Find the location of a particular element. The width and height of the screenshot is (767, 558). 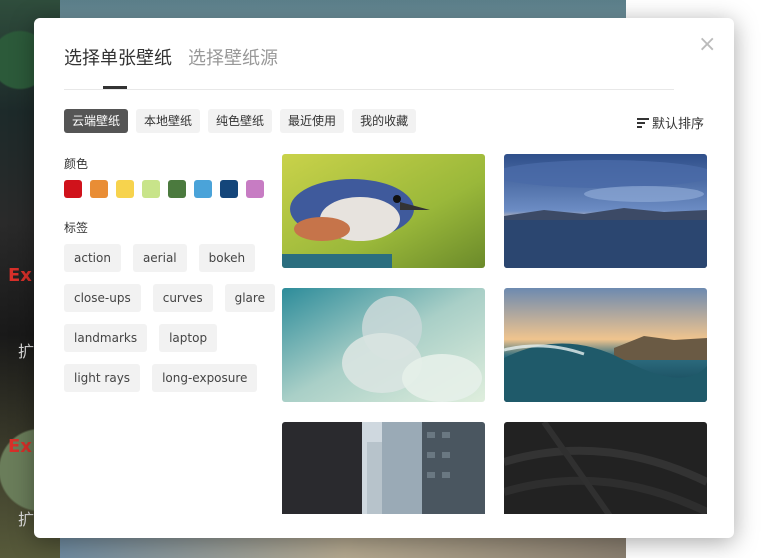

source-filter-bar: 云端壁纸 本地壁纸 纯色壁纸 最近使用 我的收藏 is located at coordinates (240, 121).